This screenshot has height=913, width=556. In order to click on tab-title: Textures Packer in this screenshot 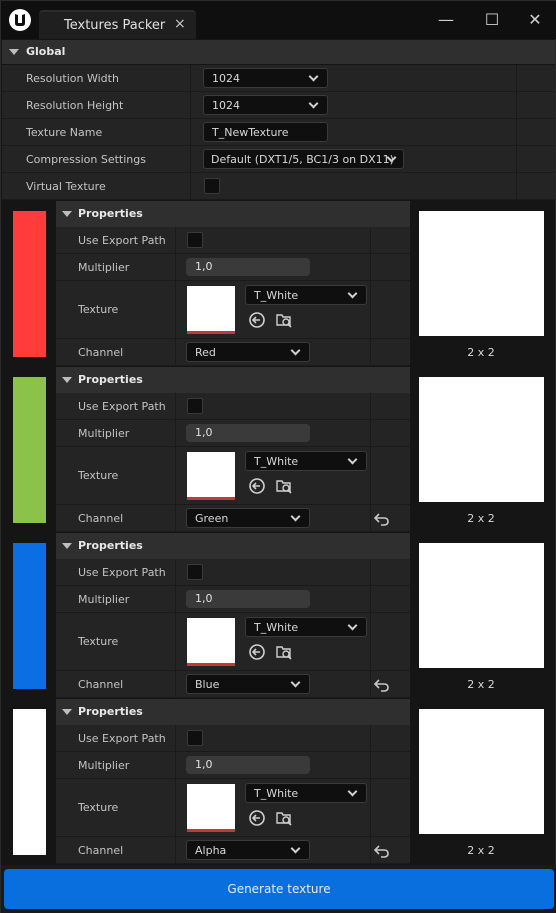, I will do `click(115, 25)`.